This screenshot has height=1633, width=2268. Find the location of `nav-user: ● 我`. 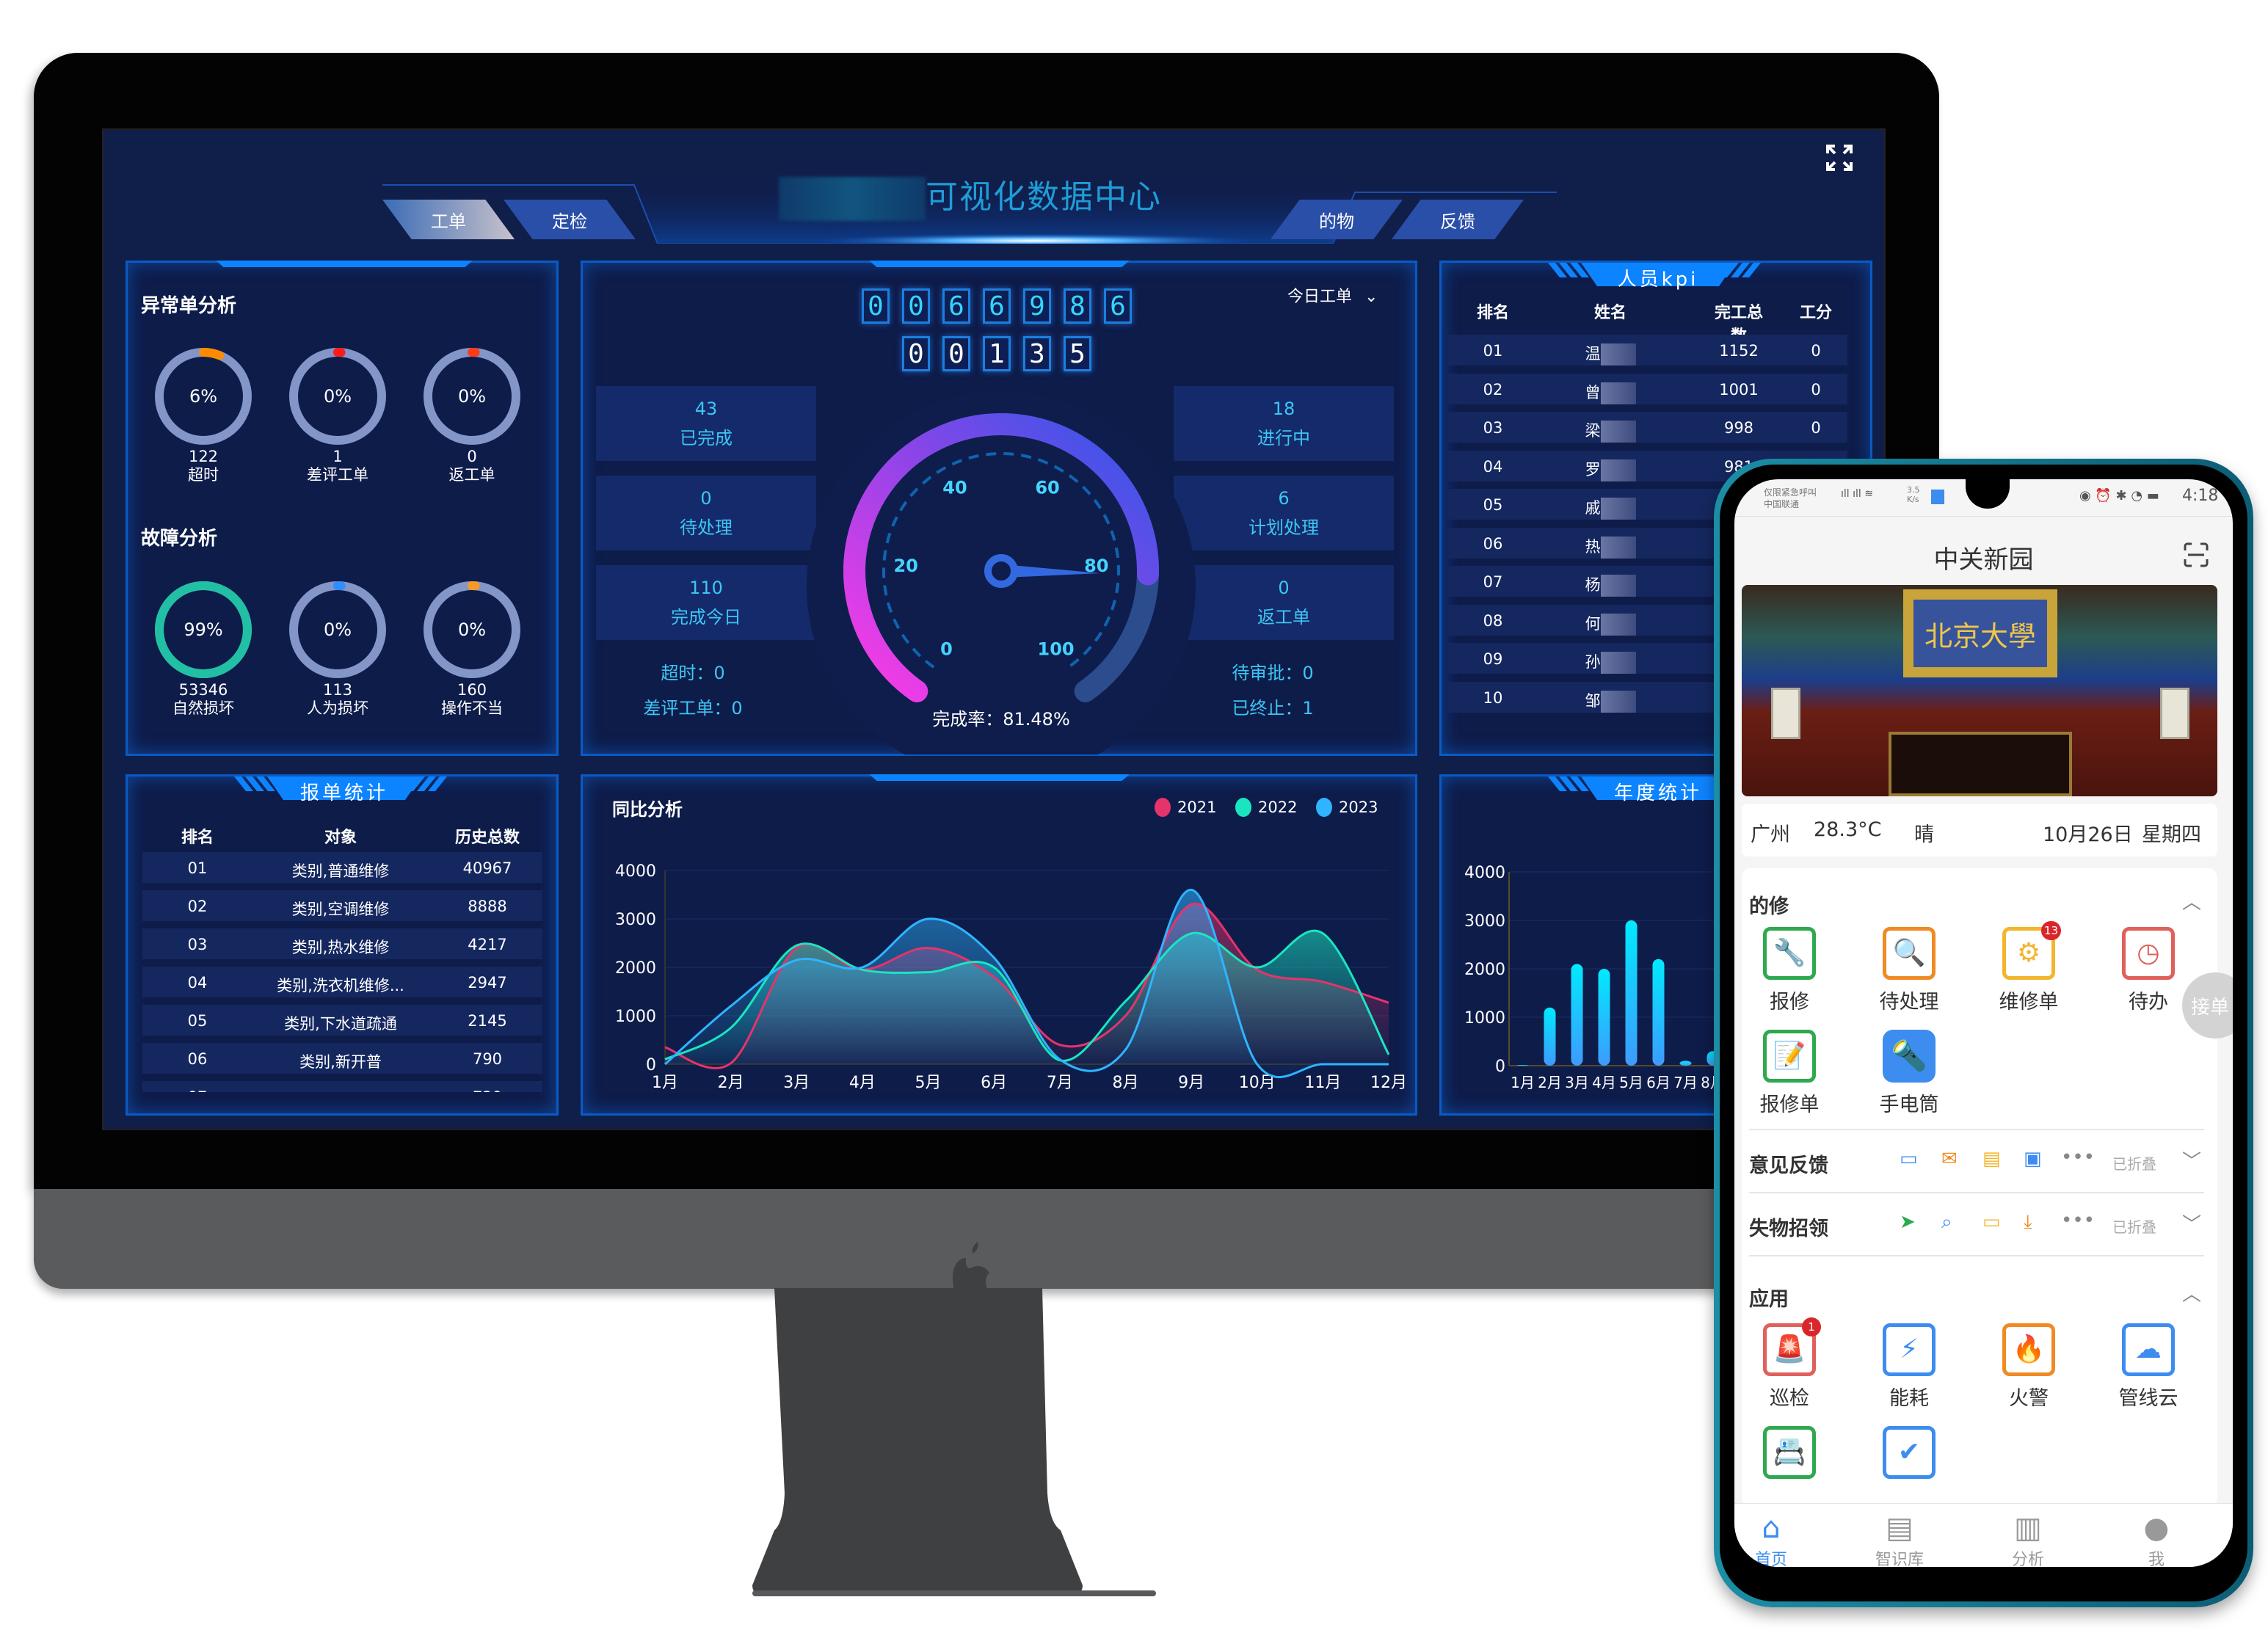

nav-user: ● 我 is located at coordinates (2156, 1538).